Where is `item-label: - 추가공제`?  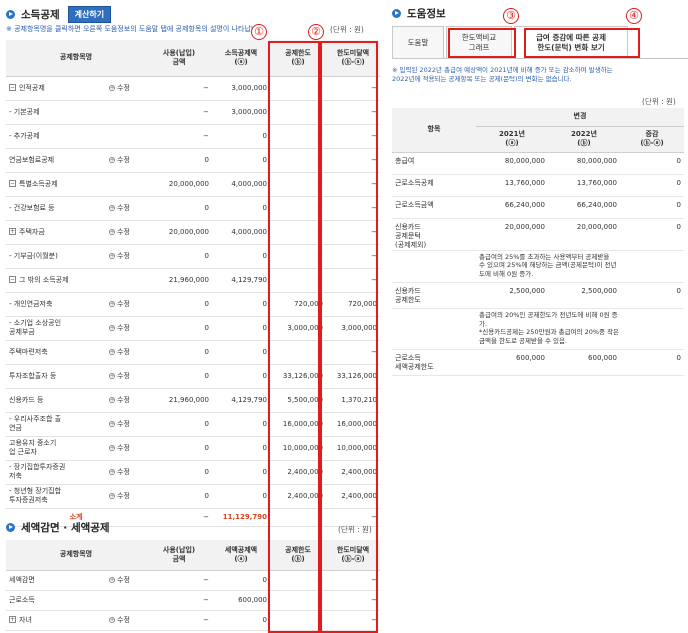
item-label: - 추가공제 is located at coordinates (24, 136).